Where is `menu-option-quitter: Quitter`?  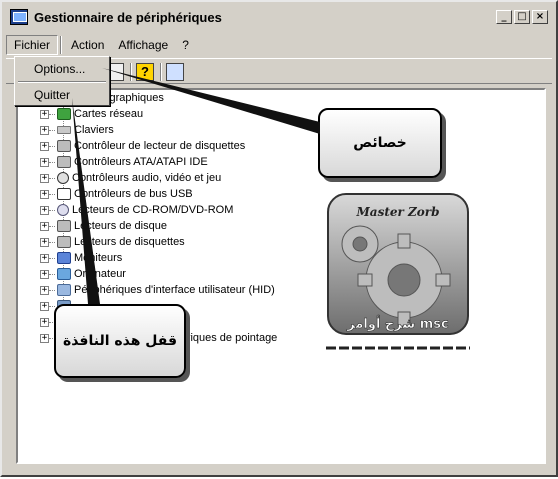 menu-option-quitter: Quitter is located at coordinates (62, 95).